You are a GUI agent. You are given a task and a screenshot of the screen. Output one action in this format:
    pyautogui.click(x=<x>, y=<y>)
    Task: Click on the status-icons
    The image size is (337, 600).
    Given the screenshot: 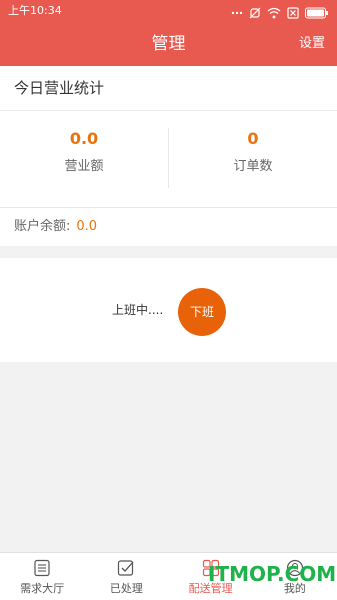 What is the action you would take?
    pyautogui.click(x=280, y=11)
    